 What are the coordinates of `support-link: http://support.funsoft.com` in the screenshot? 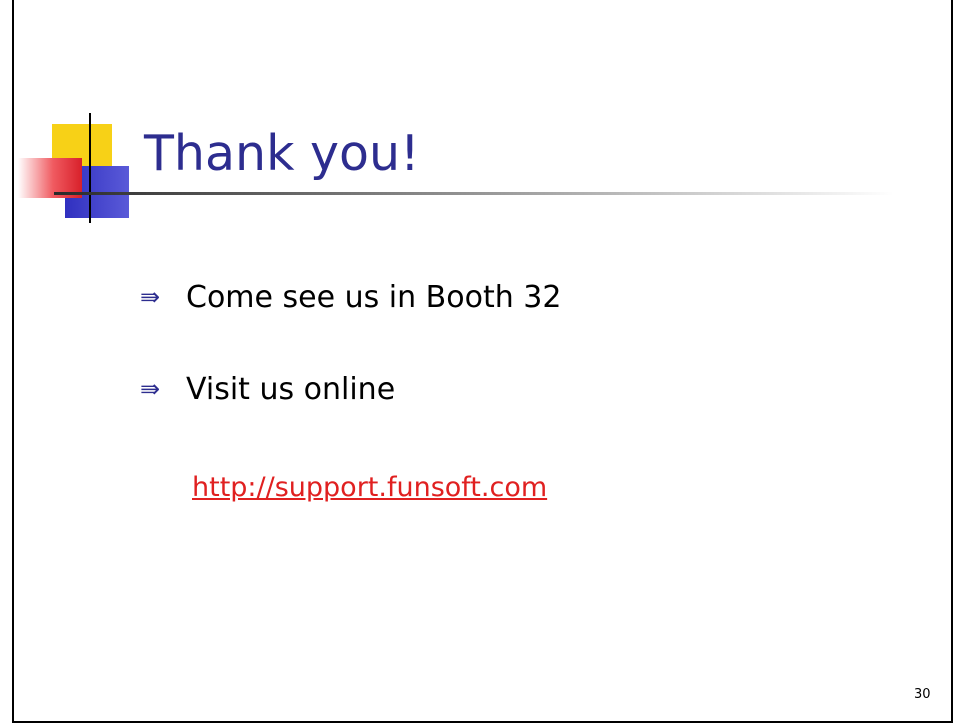 It's located at (369, 488).